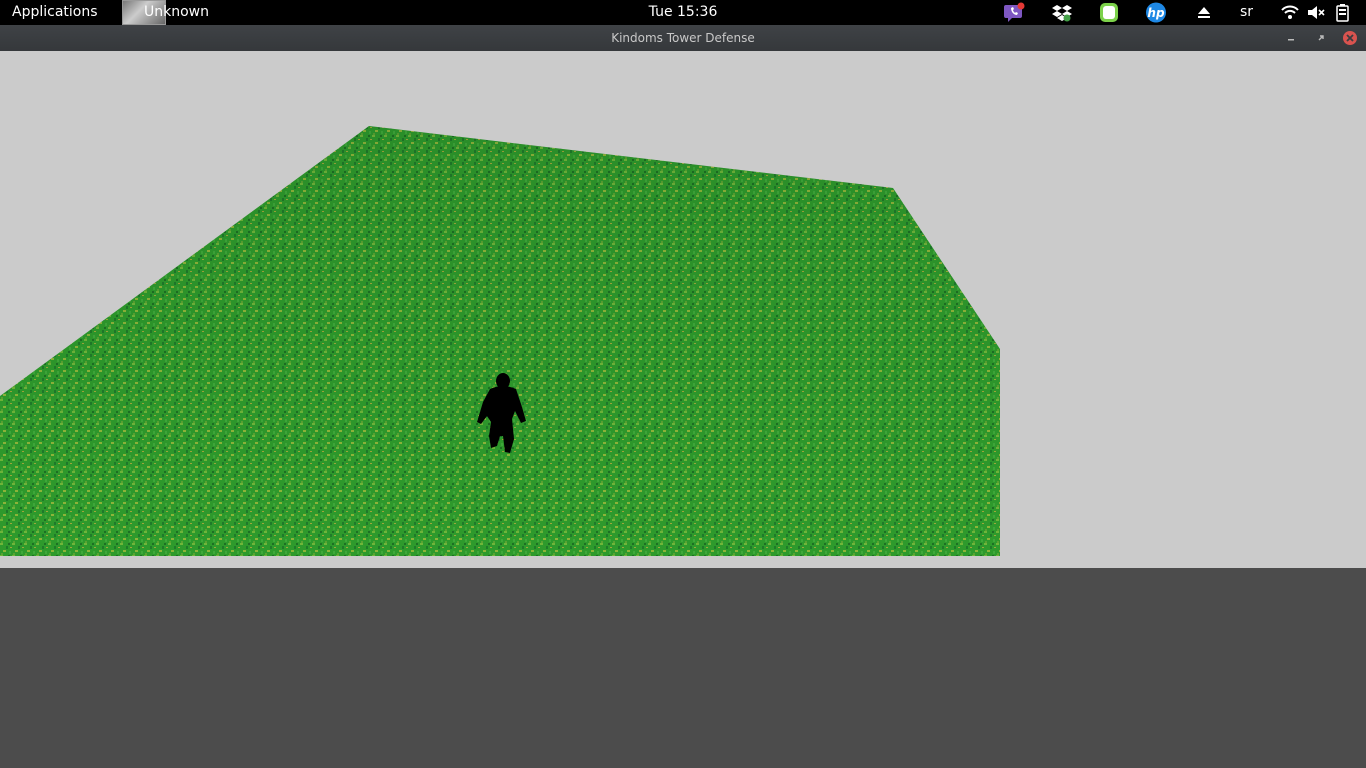 The height and width of the screenshot is (768, 1366). I want to click on window-titlebar: Kindoms Tower Defense, so click(683, 38).